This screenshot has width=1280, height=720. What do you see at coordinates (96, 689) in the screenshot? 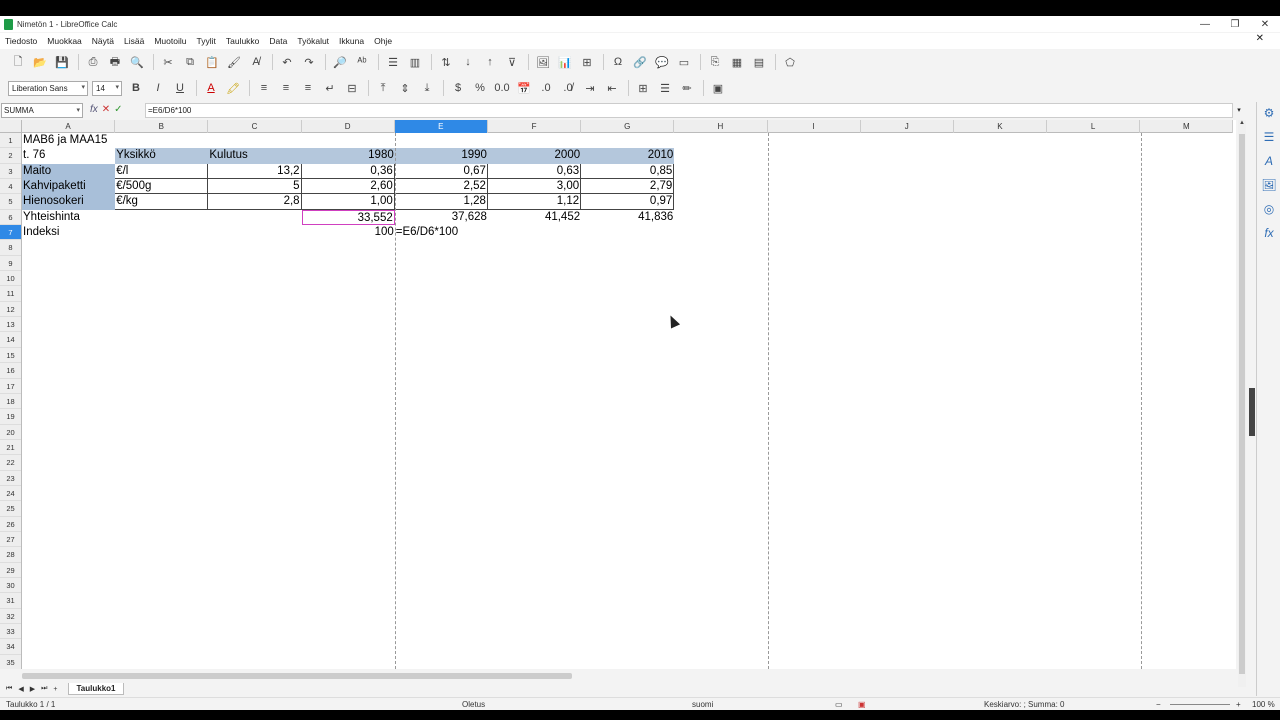
I see `sheet-tab-taulukko1: Taulukko1` at bounding box center [96, 689].